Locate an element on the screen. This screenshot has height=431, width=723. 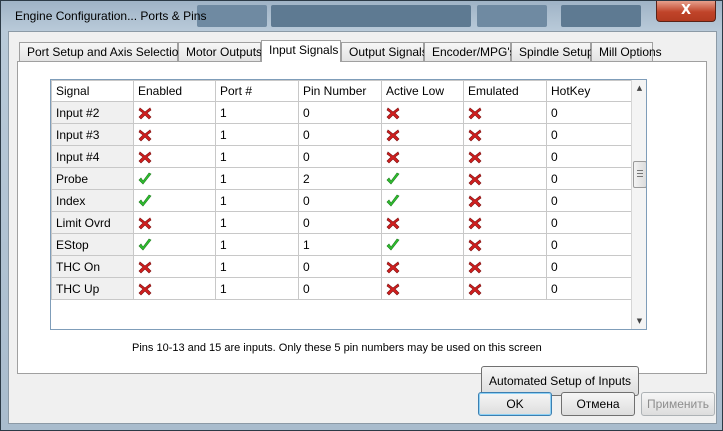
signal-name-cell: EStop is located at coordinates (92, 244).